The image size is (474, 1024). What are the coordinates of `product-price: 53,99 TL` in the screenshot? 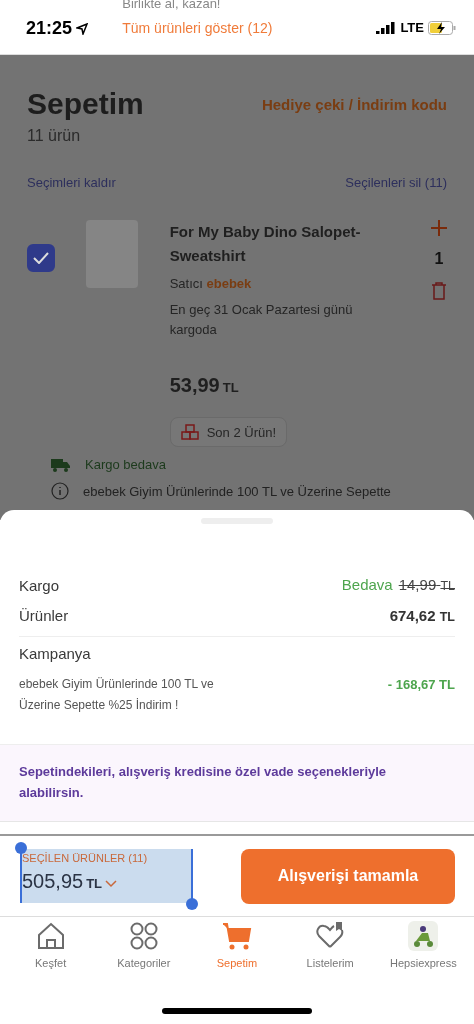 It's located at (204, 385).